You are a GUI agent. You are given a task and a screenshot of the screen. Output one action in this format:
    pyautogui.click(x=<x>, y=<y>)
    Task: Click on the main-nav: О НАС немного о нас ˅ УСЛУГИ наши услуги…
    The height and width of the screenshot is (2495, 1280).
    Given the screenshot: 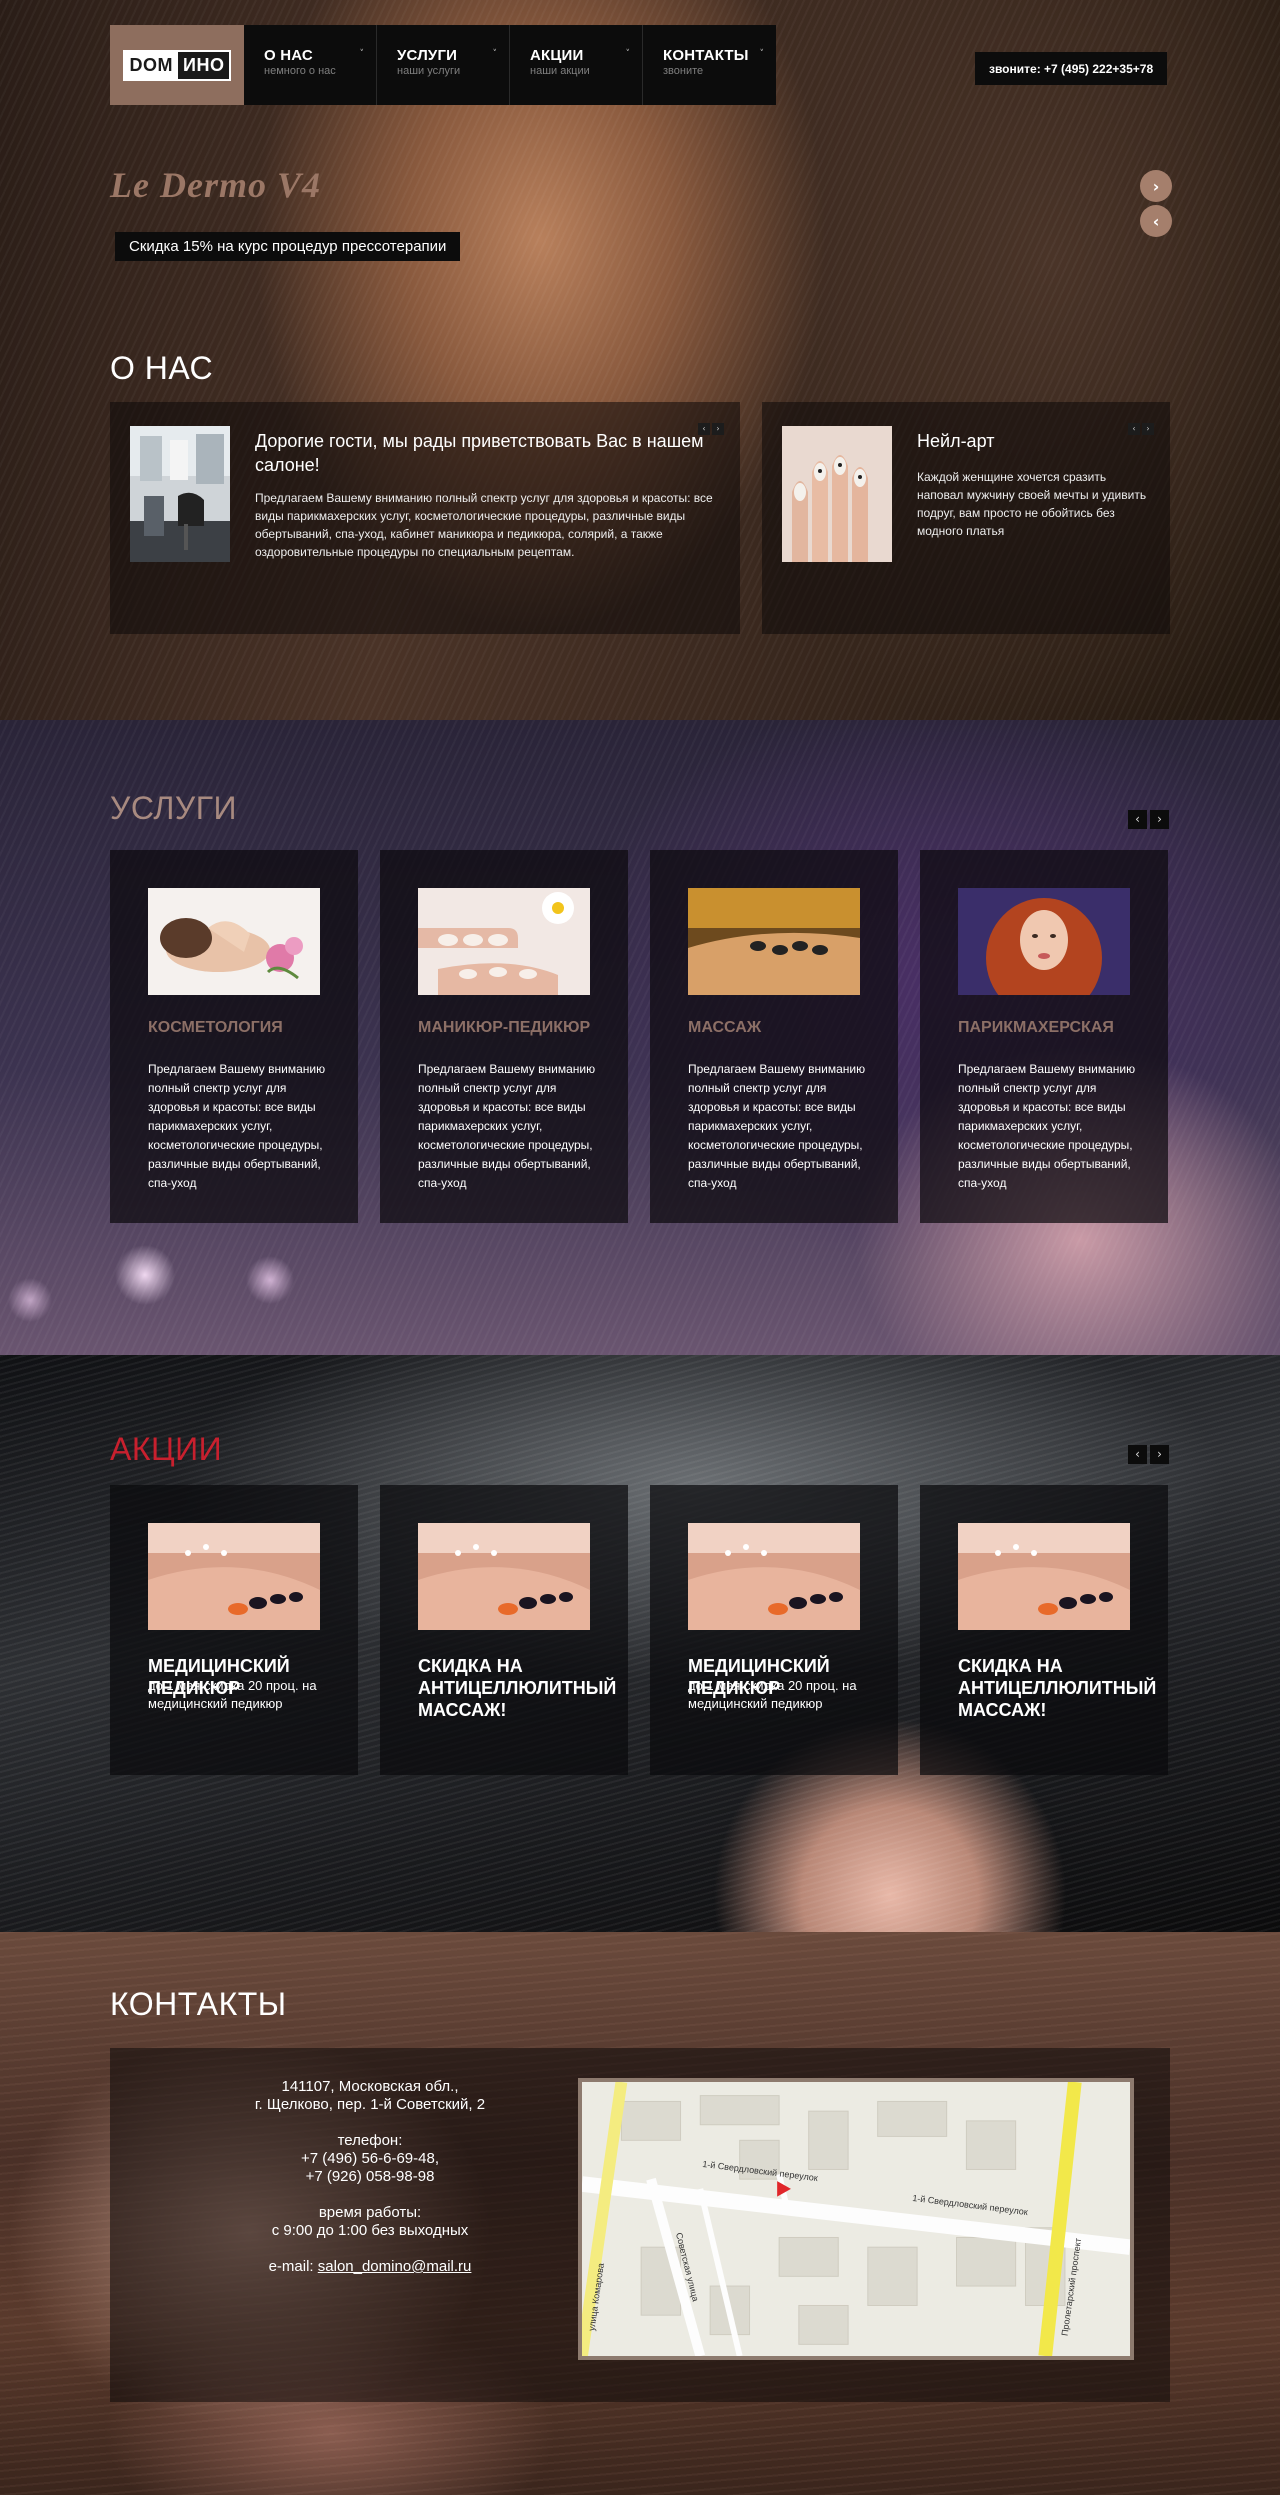 What is the action you would take?
    pyautogui.click(x=510, y=65)
    